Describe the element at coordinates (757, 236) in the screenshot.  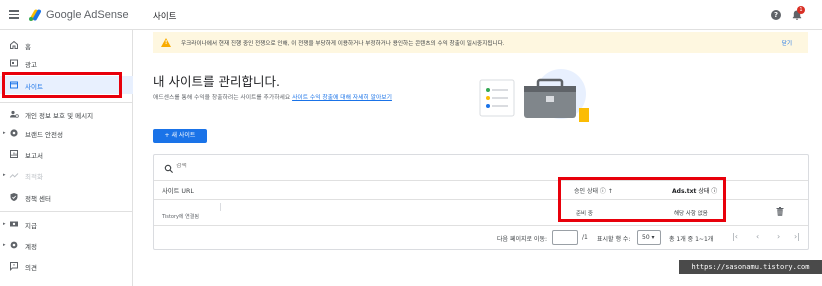
I see `previous-page-icon: ‹` at that location.